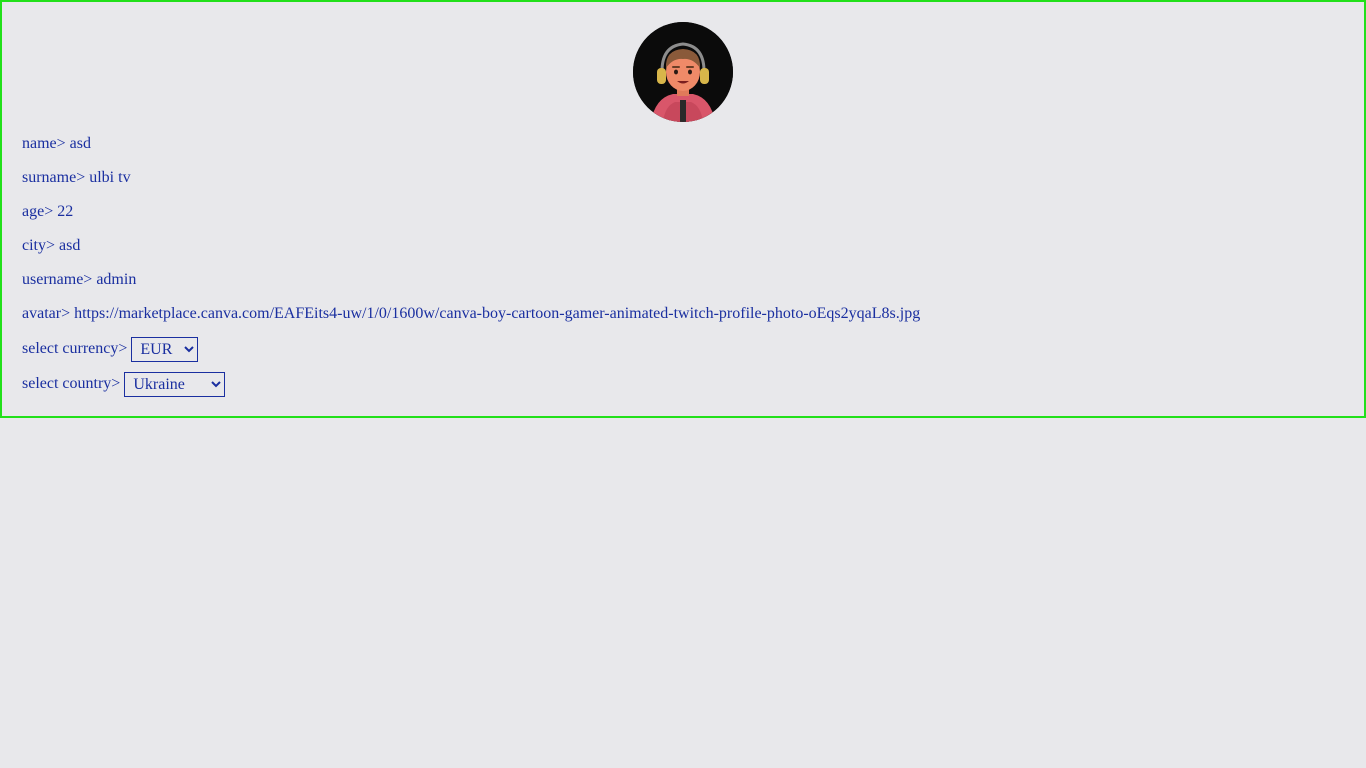 Image resolution: width=1366 pixels, height=768 pixels. I want to click on city-label: city>, so click(39, 245).